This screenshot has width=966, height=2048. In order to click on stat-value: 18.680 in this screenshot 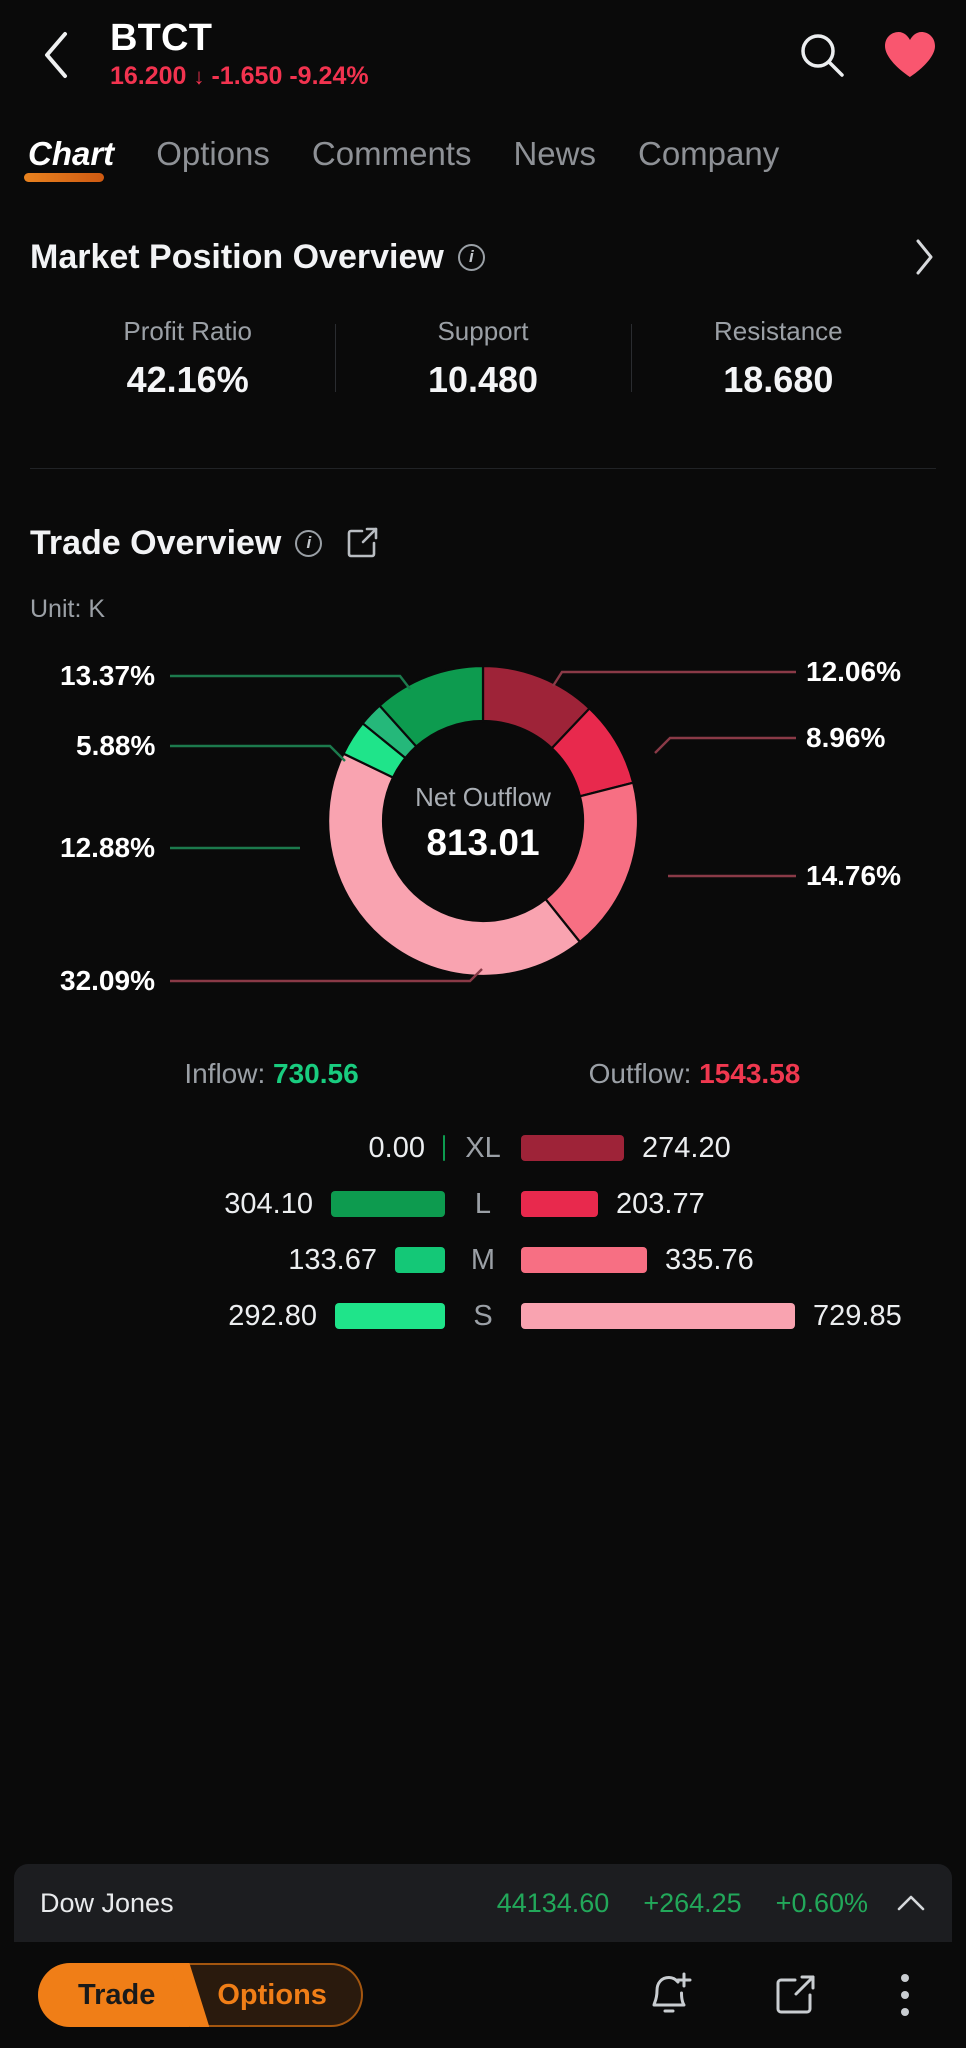, I will do `click(778, 379)`.